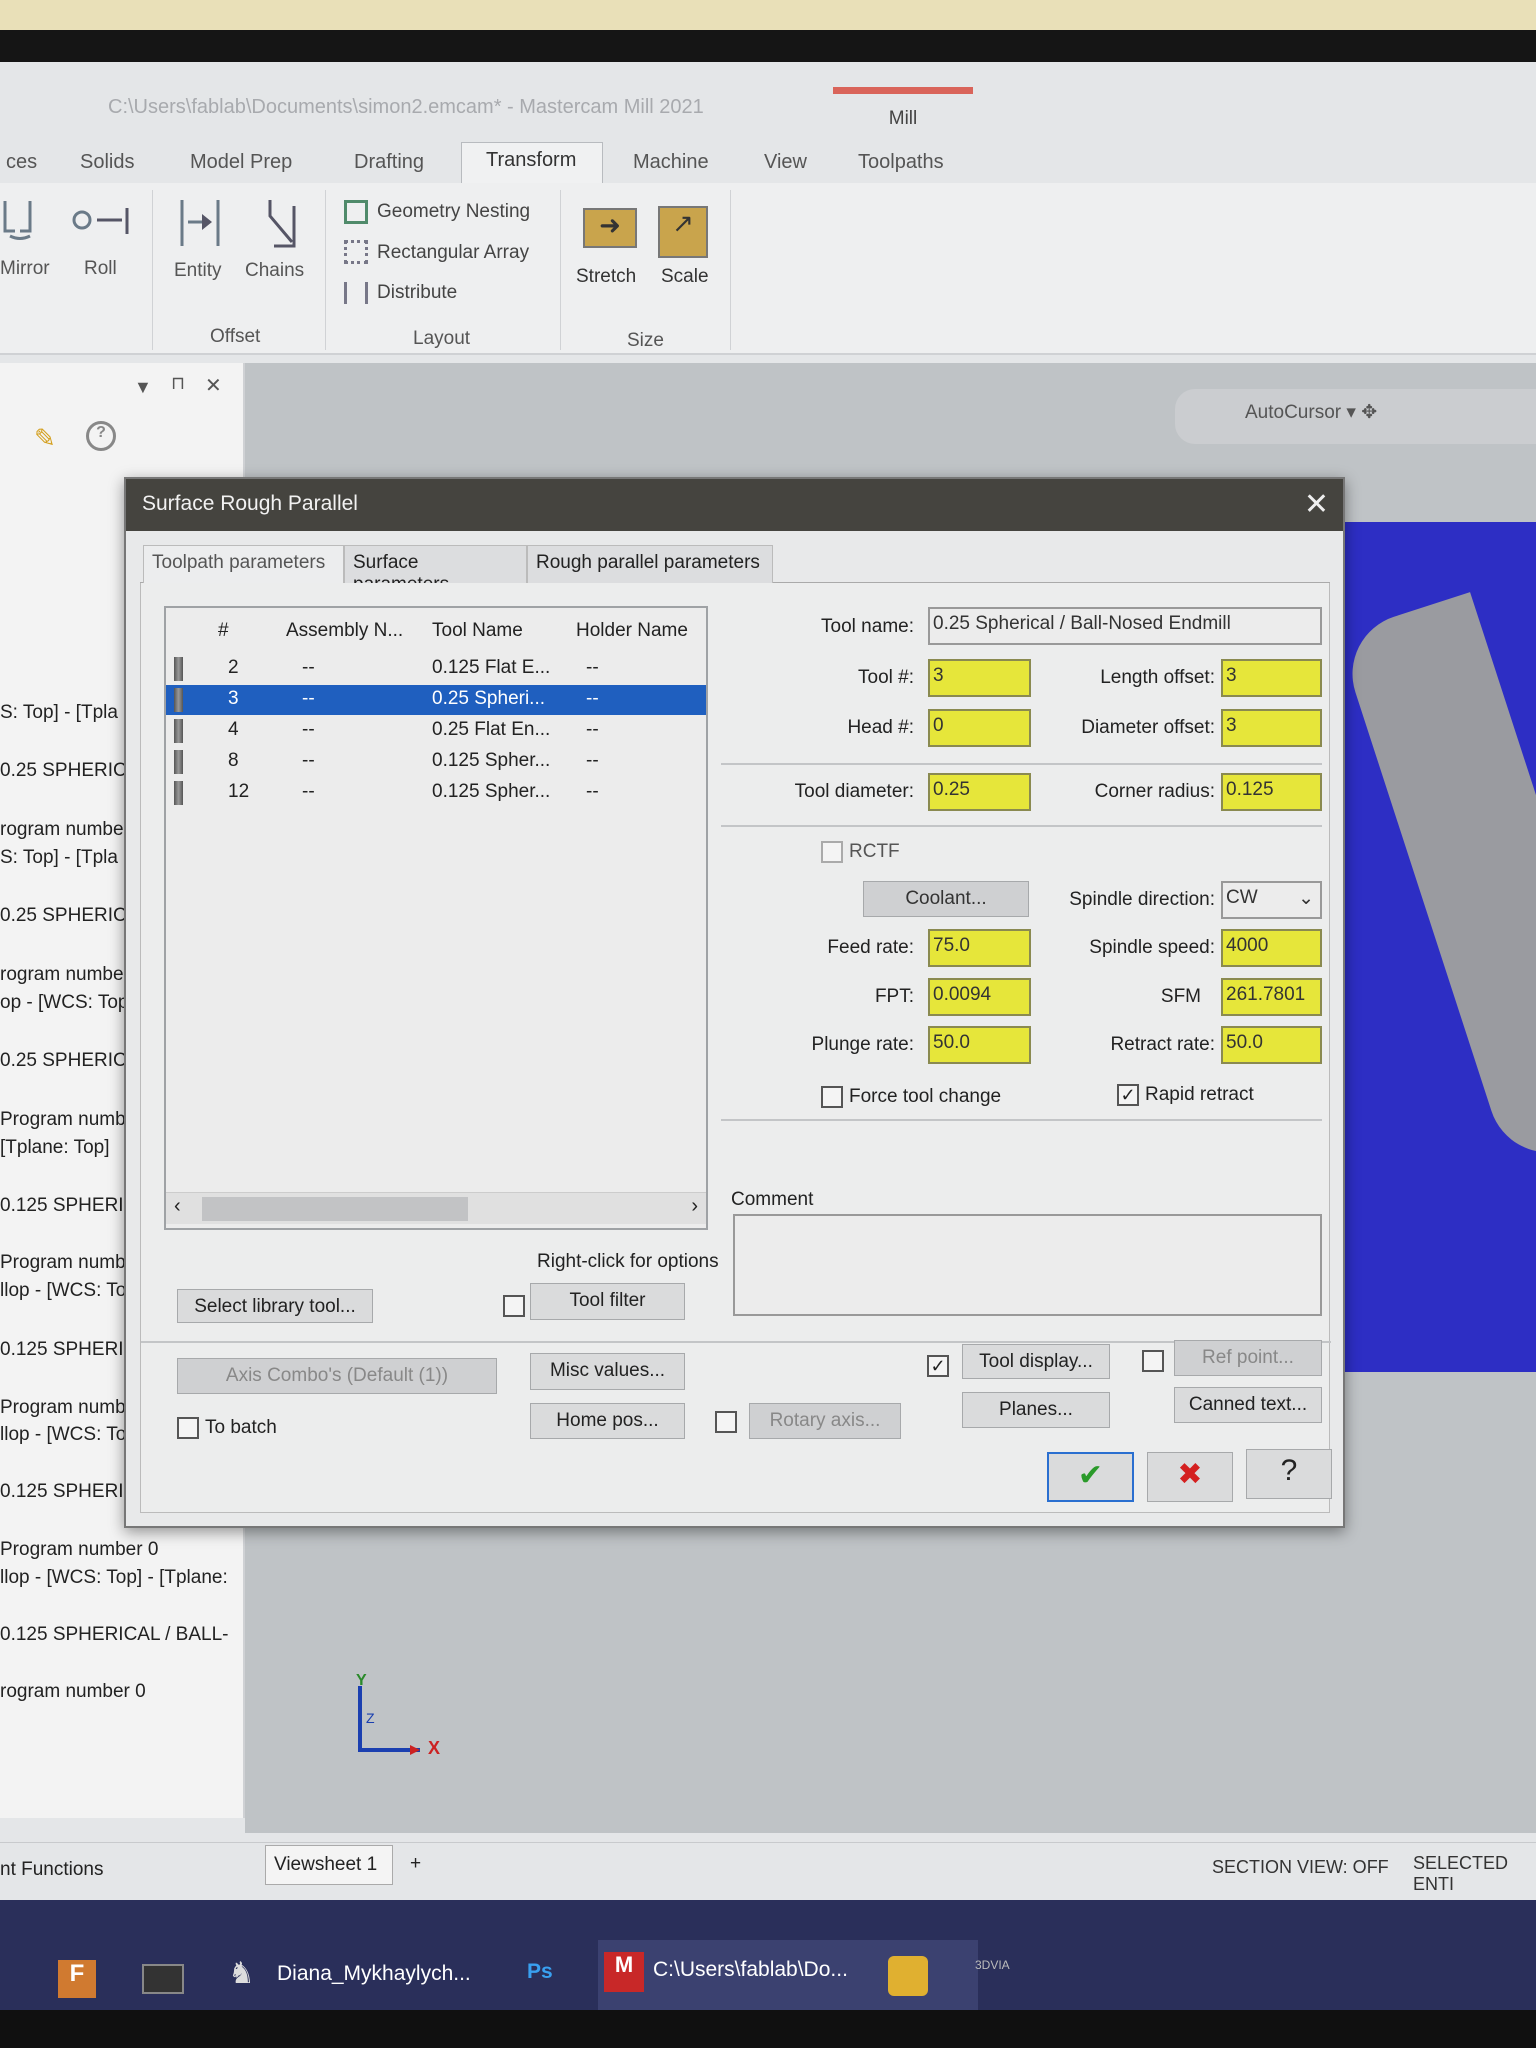 Image resolution: width=1536 pixels, height=2048 pixels. Describe the element at coordinates (64, 1003) in the screenshot. I see `tree-line: op - [WCS: Top` at that location.